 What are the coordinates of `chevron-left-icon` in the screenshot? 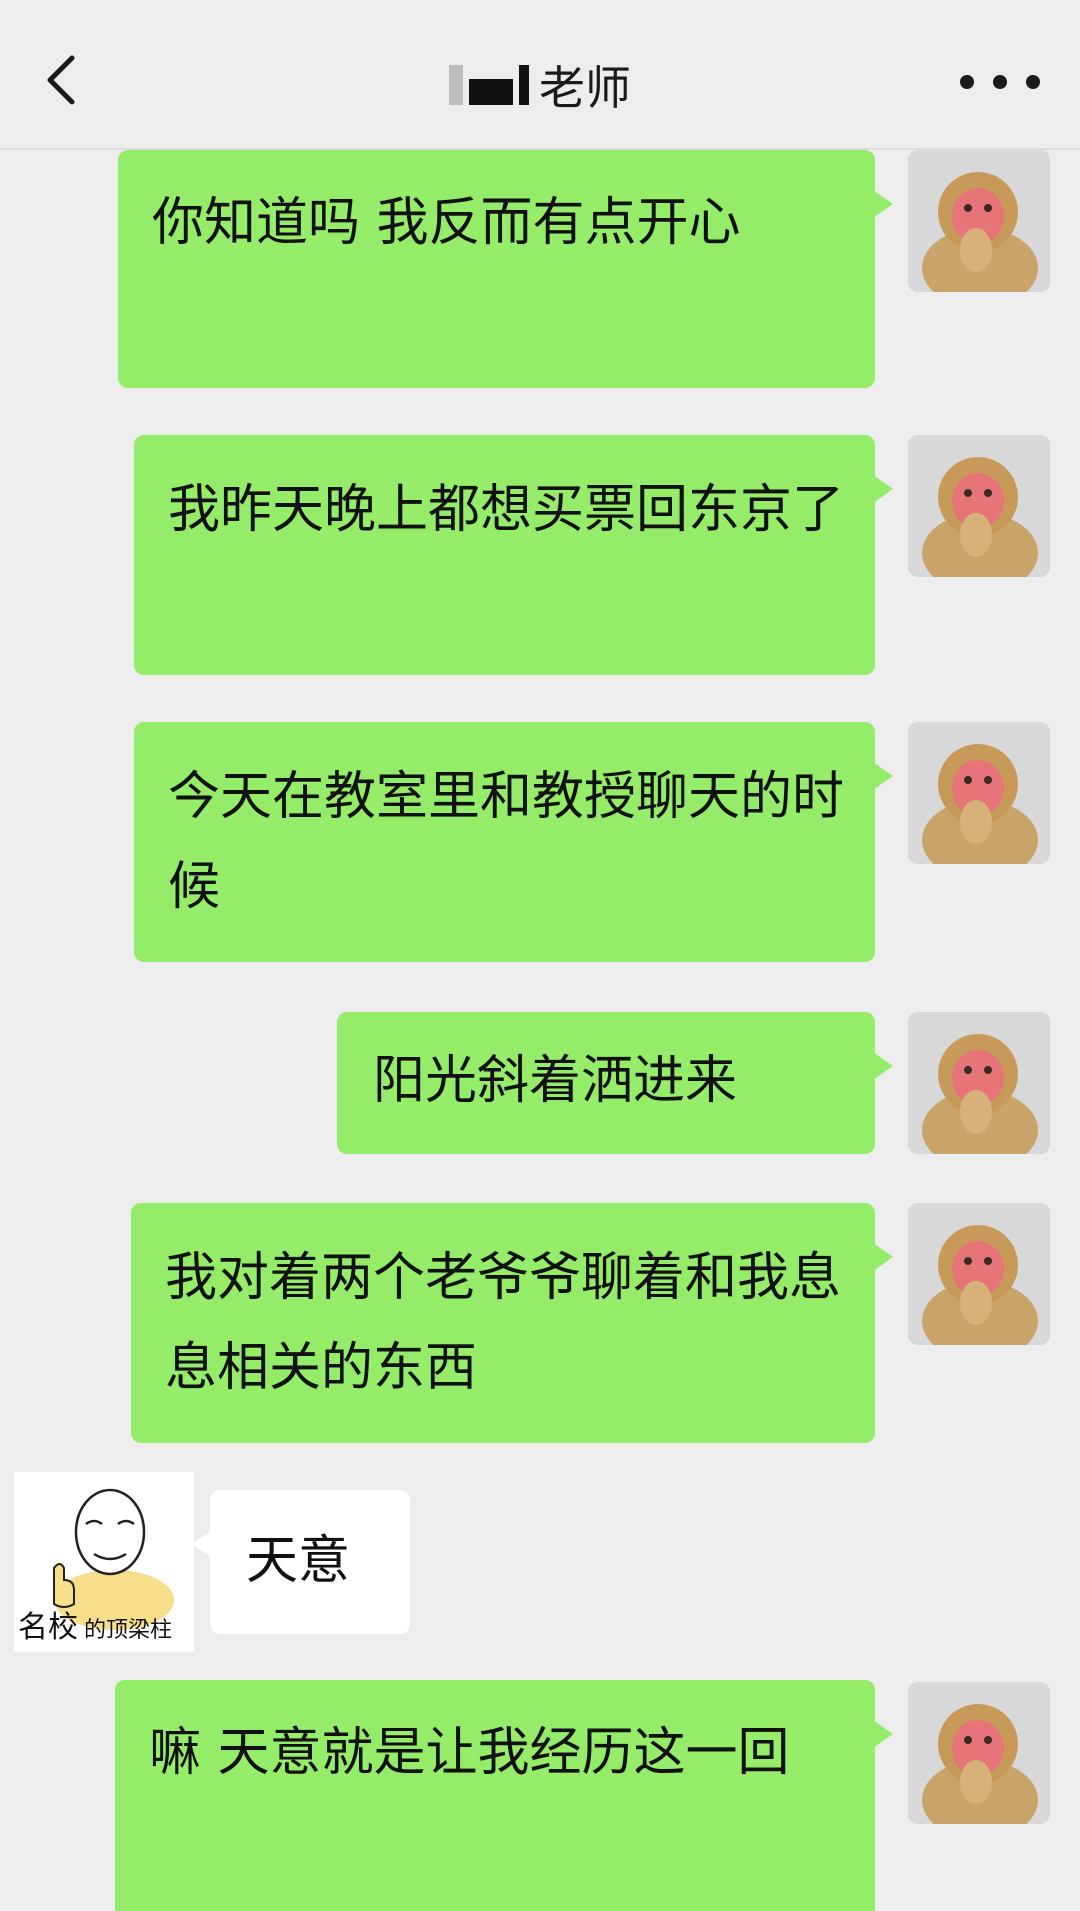 It's located at (61, 80).